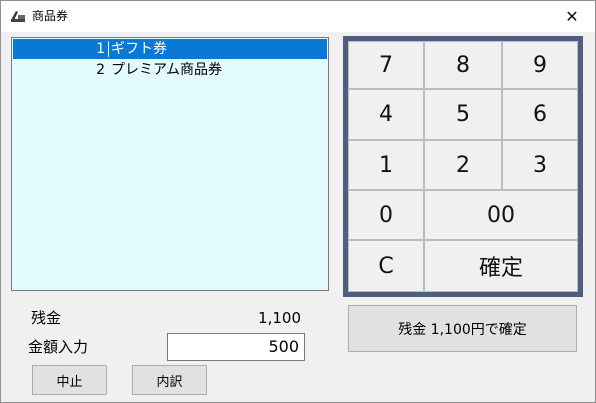  I want to click on key-enter: 確定, so click(501, 266).